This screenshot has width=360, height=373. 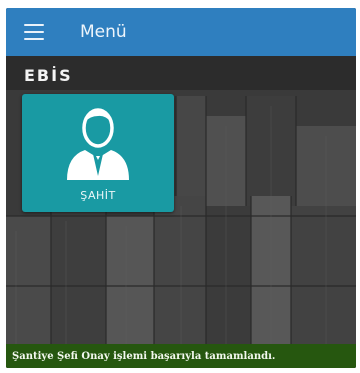 I want to click on ebis-logo: EBİS, so click(x=48, y=75).